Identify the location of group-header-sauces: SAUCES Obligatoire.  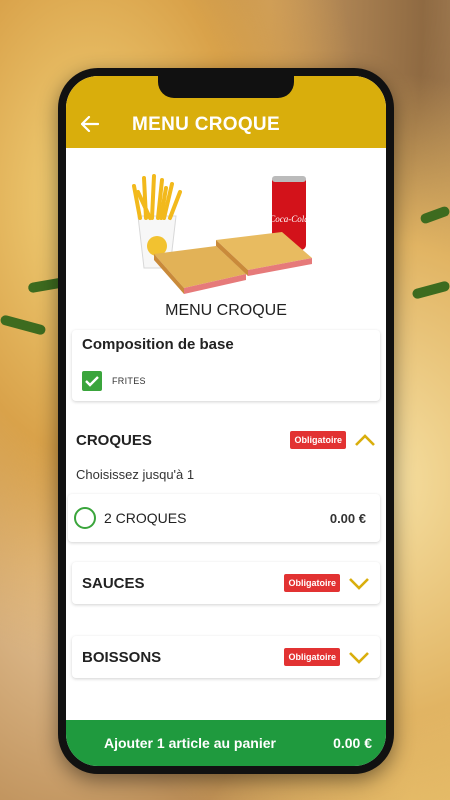
(226, 583).